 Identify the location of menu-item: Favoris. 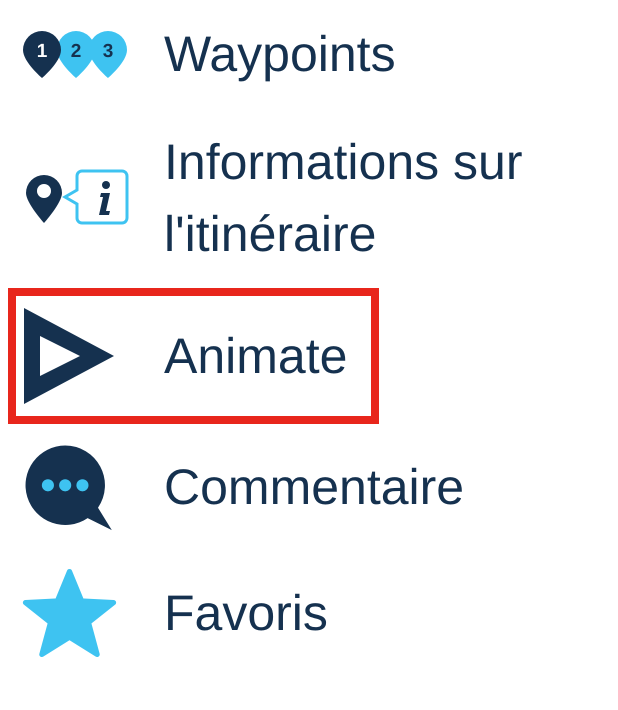
(184, 613).